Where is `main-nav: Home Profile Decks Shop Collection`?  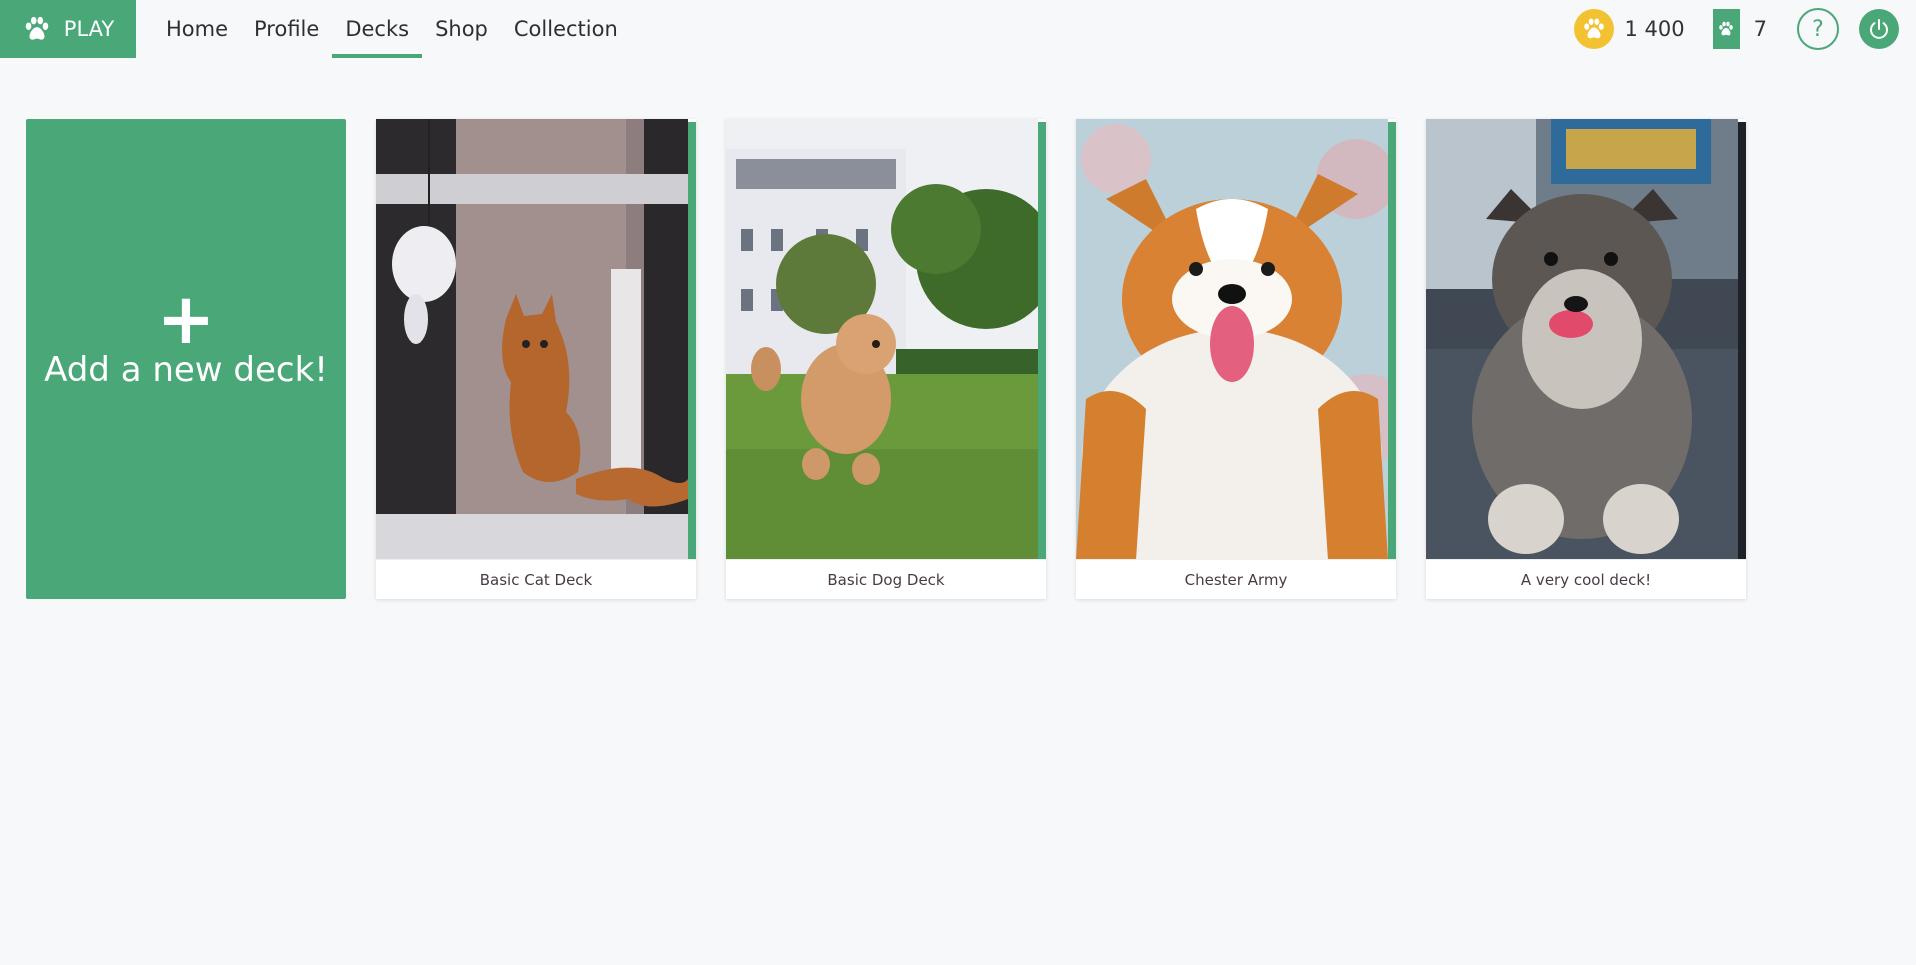 main-nav: Home Profile Decks Shop Collection is located at coordinates (392, 29).